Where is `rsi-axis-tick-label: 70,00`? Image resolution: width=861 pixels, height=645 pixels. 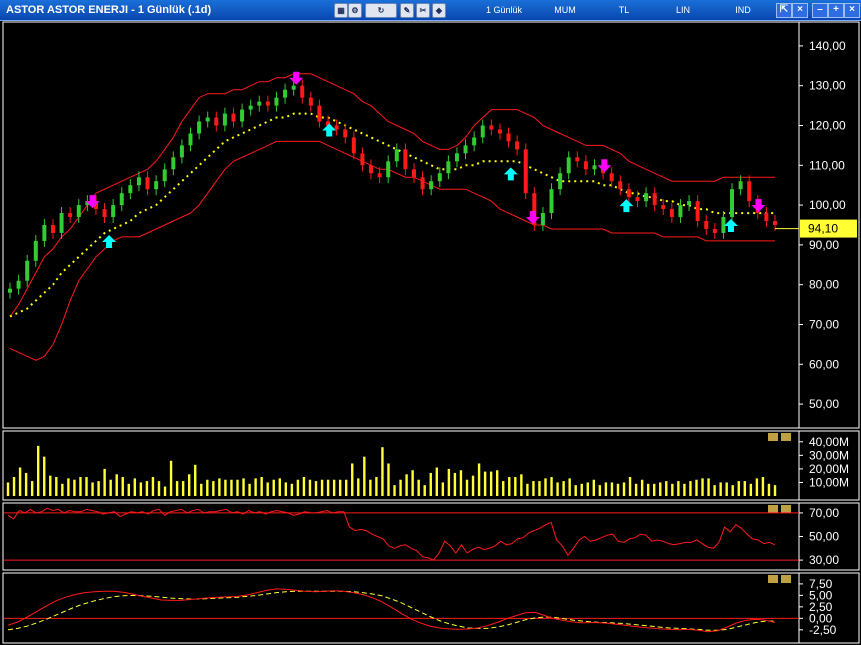 rsi-axis-tick-label: 70,00 is located at coordinates (824, 513).